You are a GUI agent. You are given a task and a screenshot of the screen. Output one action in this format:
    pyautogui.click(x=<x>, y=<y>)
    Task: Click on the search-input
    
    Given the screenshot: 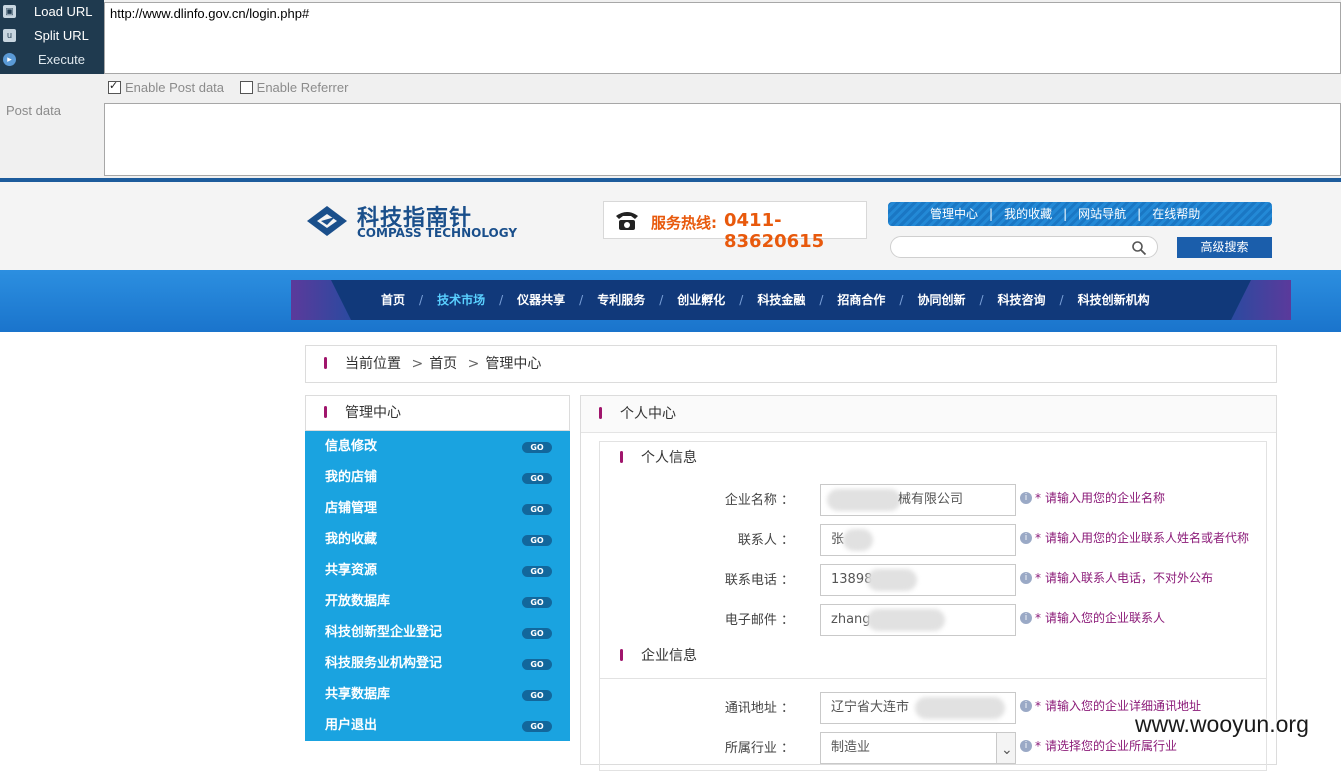 What is the action you would take?
    pyautogui.click(x=1024, y=247)
    